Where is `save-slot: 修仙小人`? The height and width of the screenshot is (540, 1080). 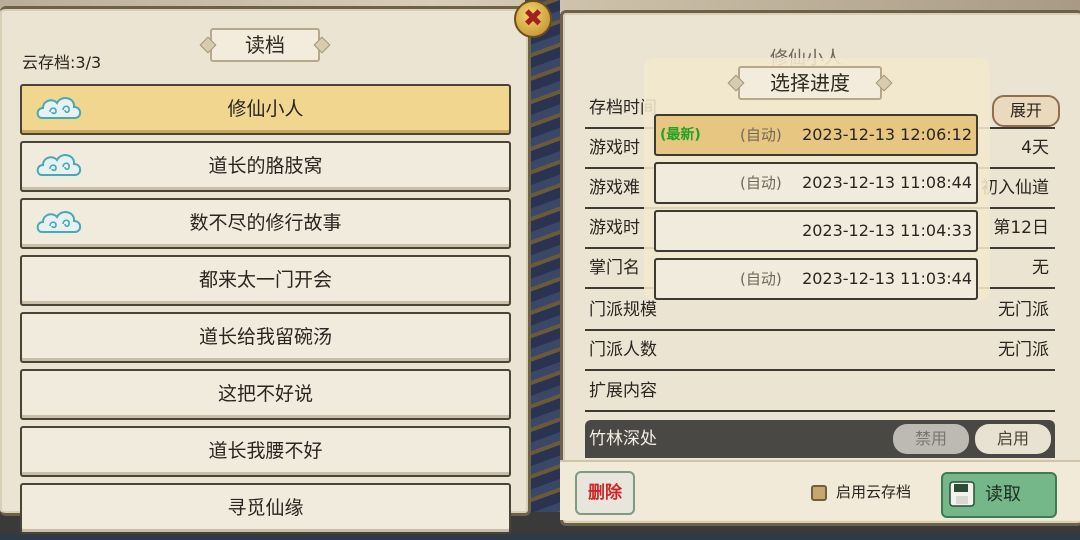
save-slot: 修仙小人 is located at coordinates (265, 109).